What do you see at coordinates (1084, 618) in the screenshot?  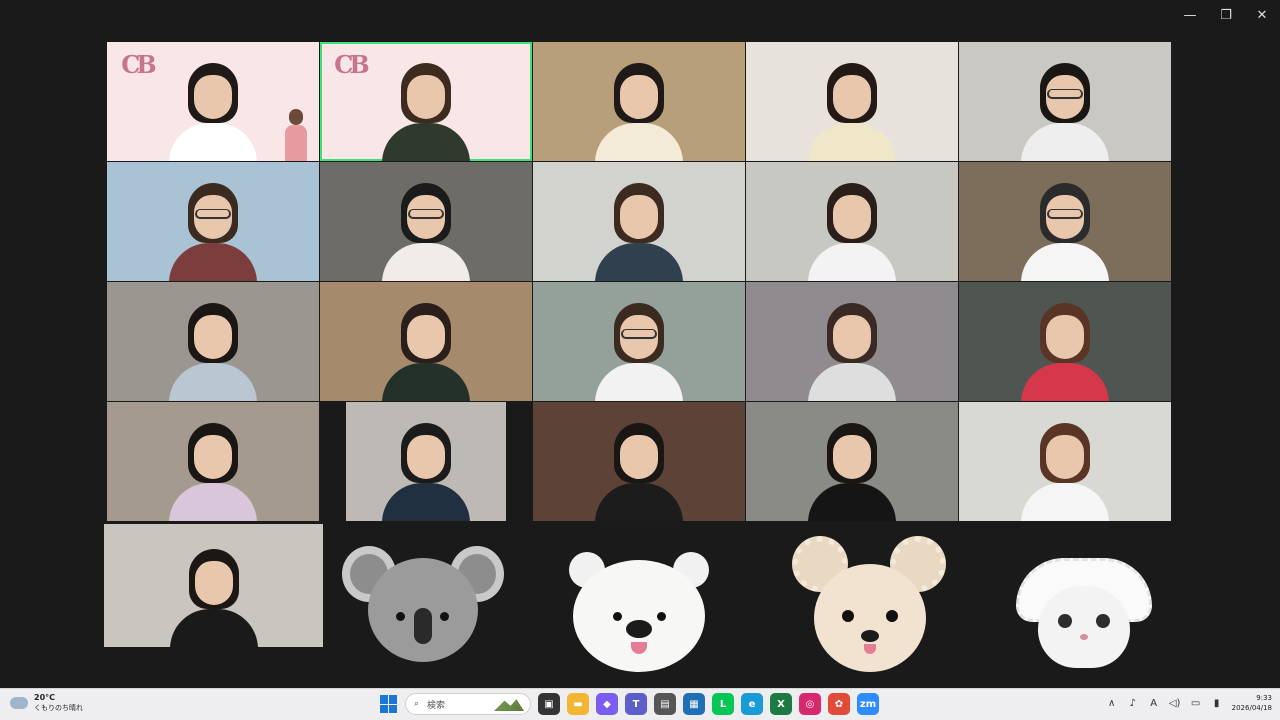 I see `bonnet-kitten-avatar` at bounding box center [1084, 618].